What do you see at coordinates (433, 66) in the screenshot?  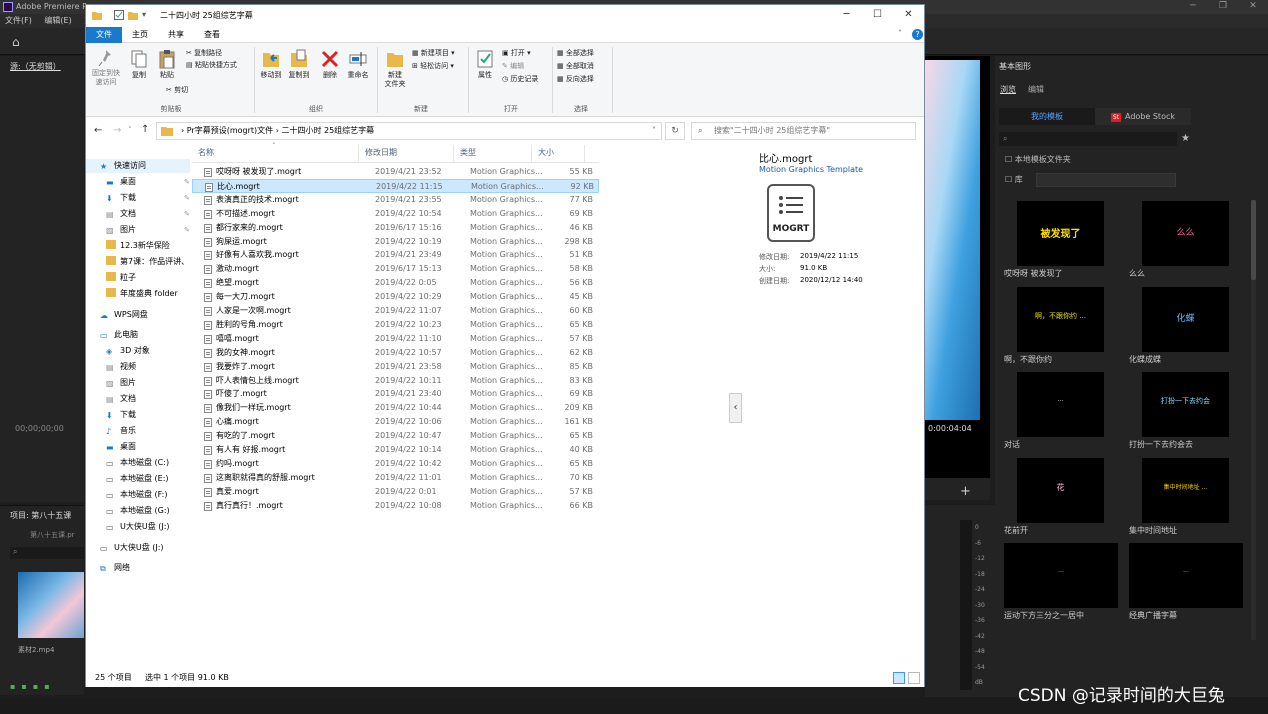 I see `easy-access-button: ⊞ 轻松访问 ▾` at bounding box center [433, 66].